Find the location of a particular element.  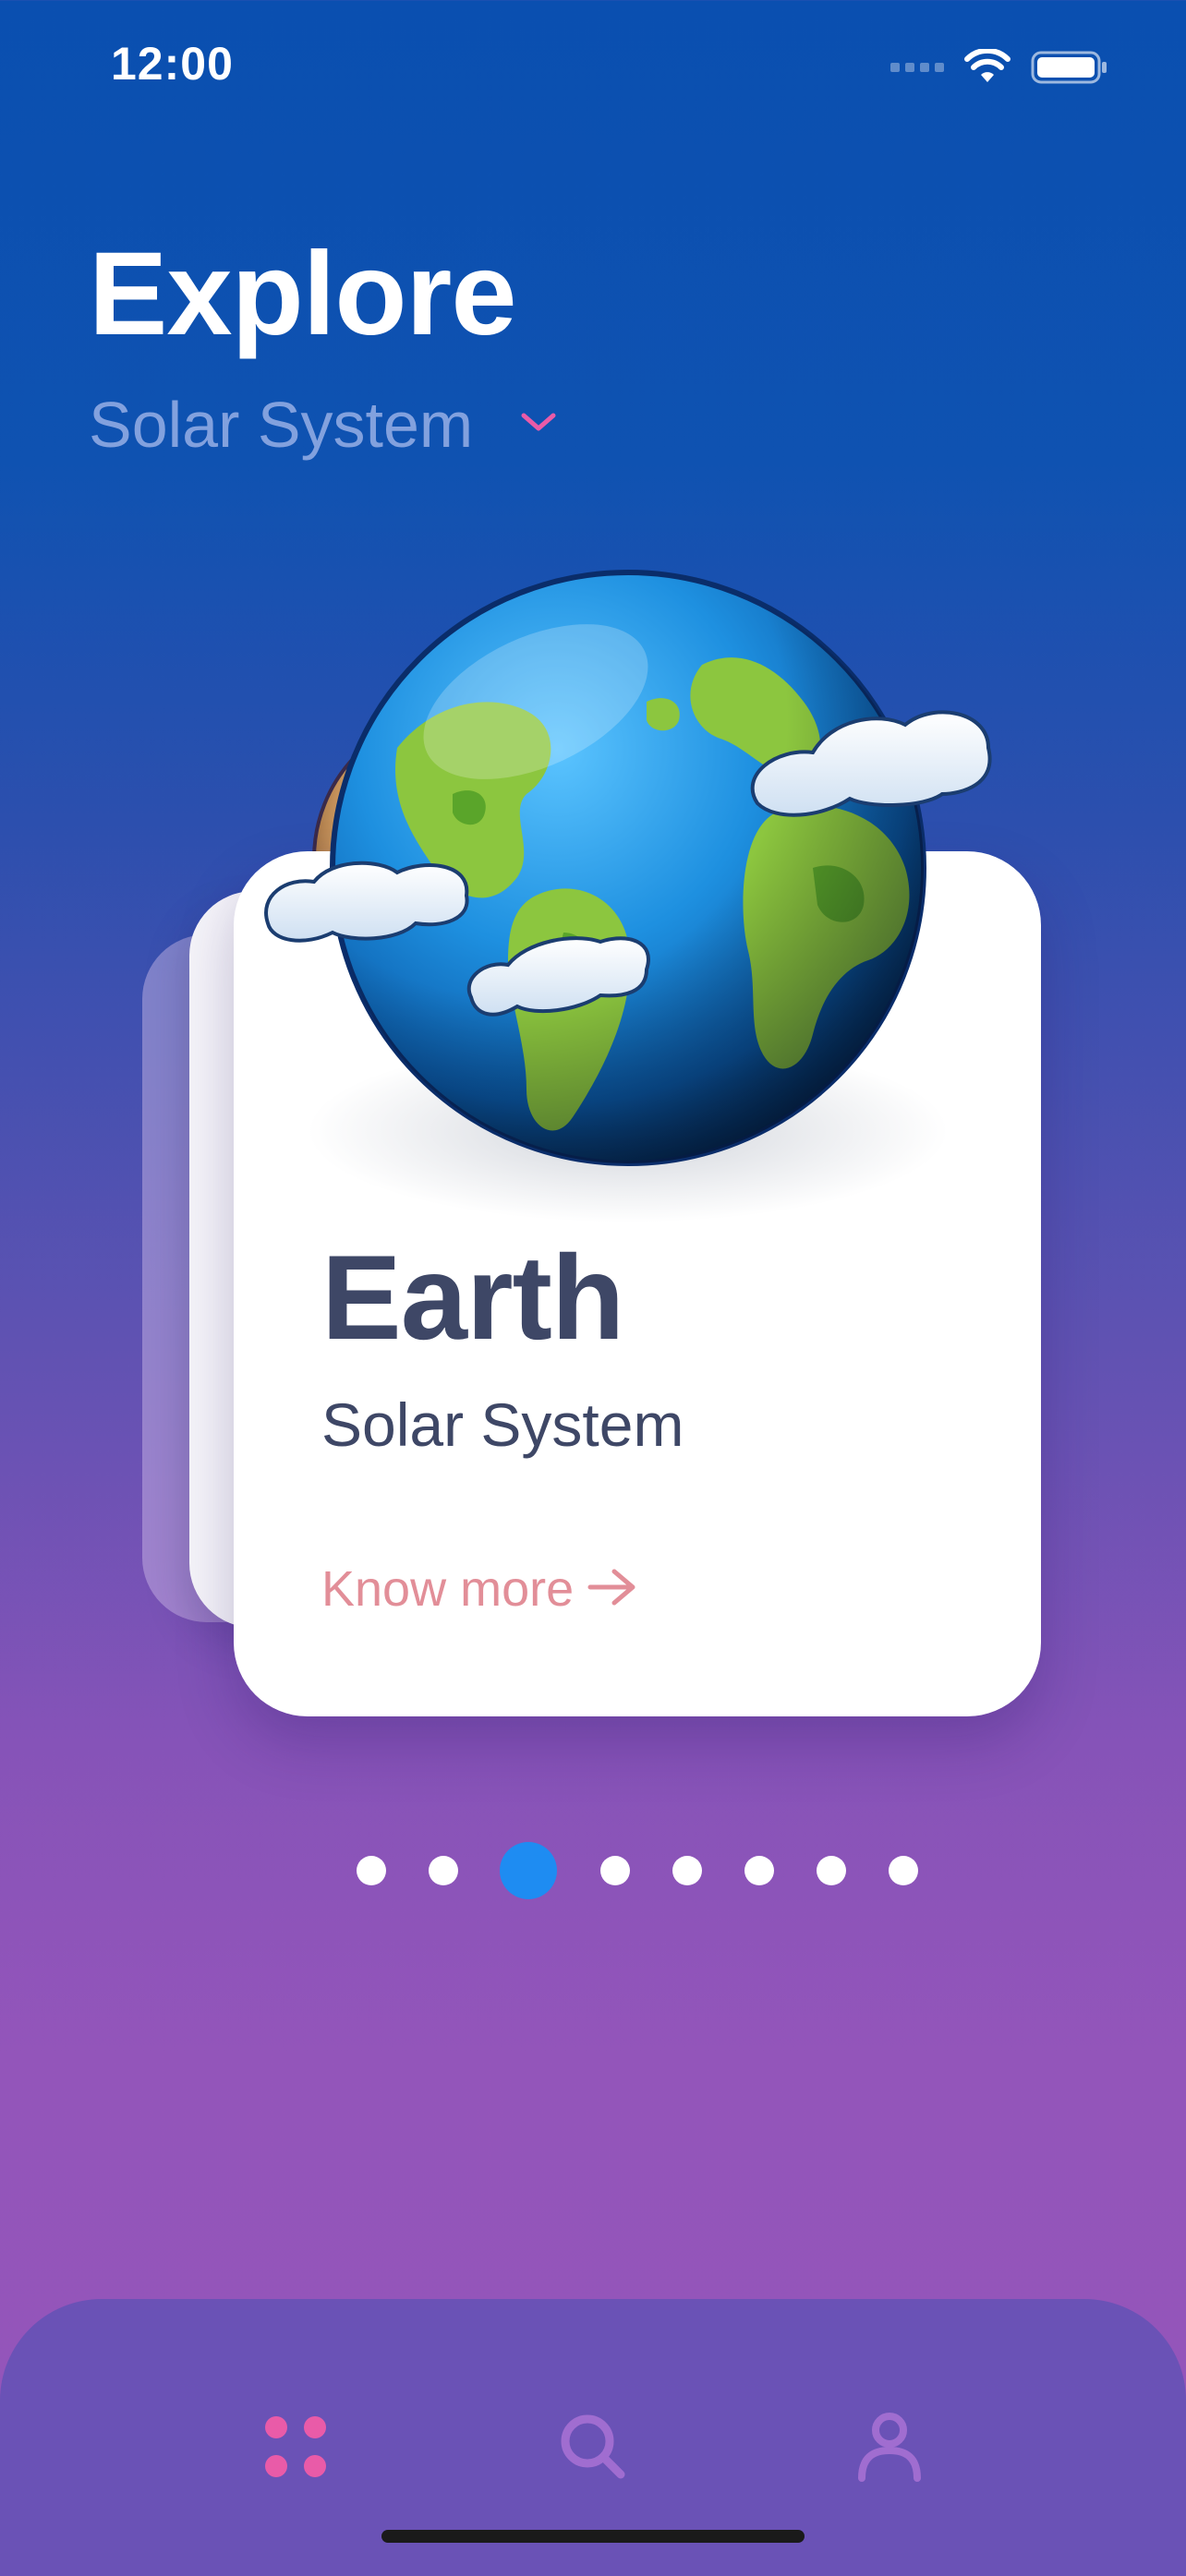

know-more-label: Know more is located at coordinates (448, 1589).